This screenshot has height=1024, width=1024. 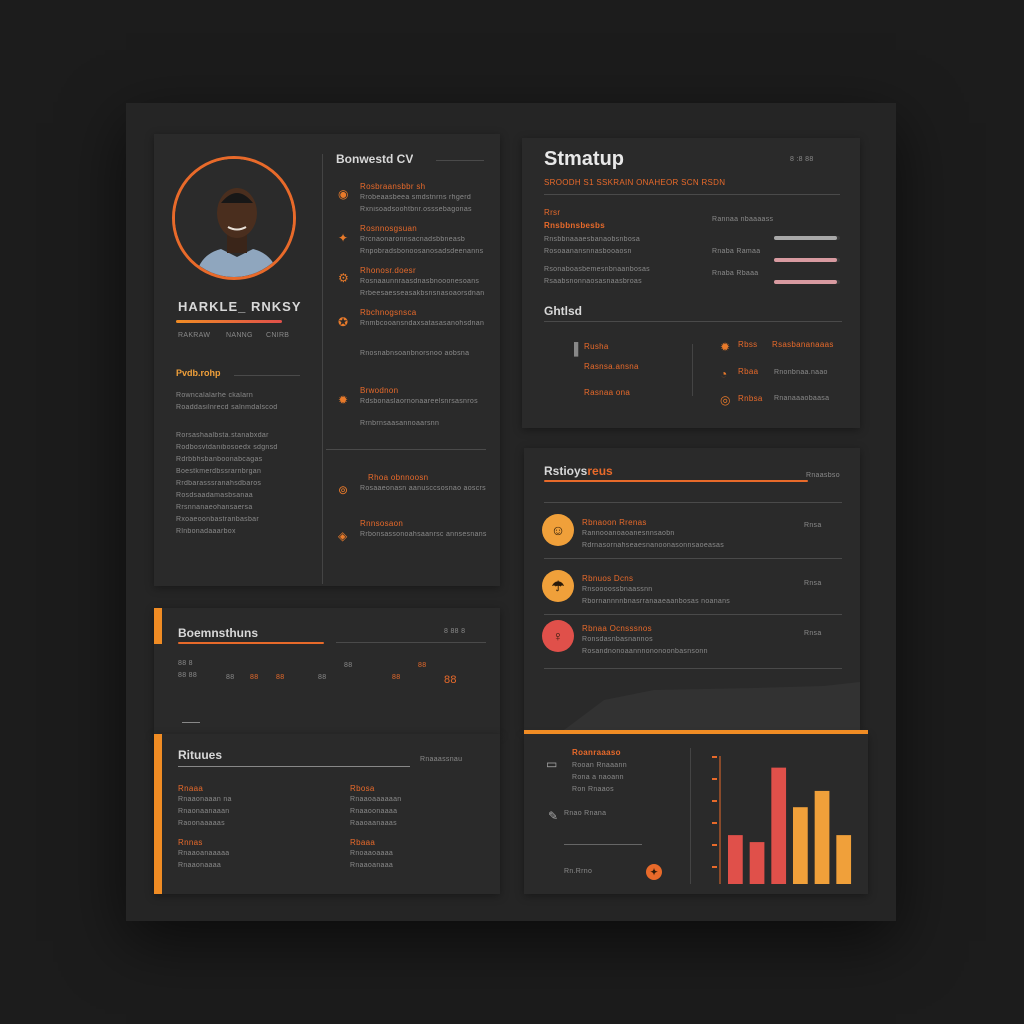 I want to click on startup-subtitle: SROODH S1 SSKRAIN ONAHEOR SCN RSDN, so click(x=635, y=182).